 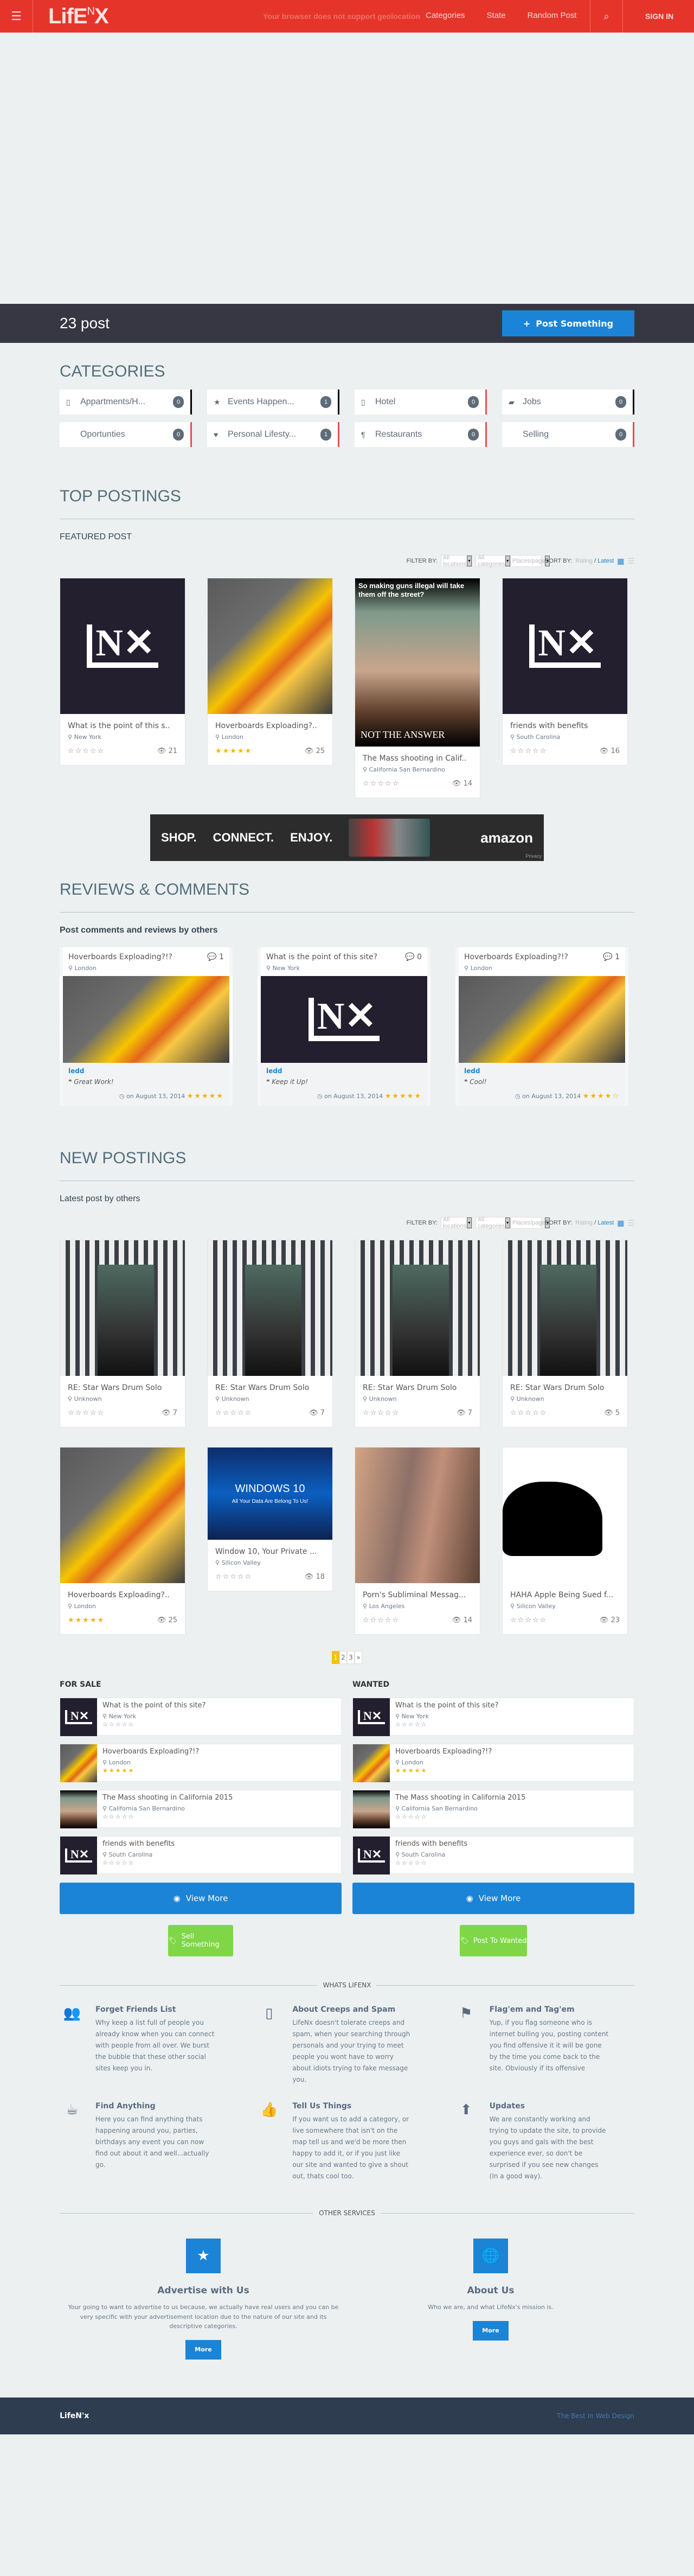 What do you see at coordinates (606, 16) in the screenshot?
I see `search-icon: ⌕` at bounding box center [606, 16].